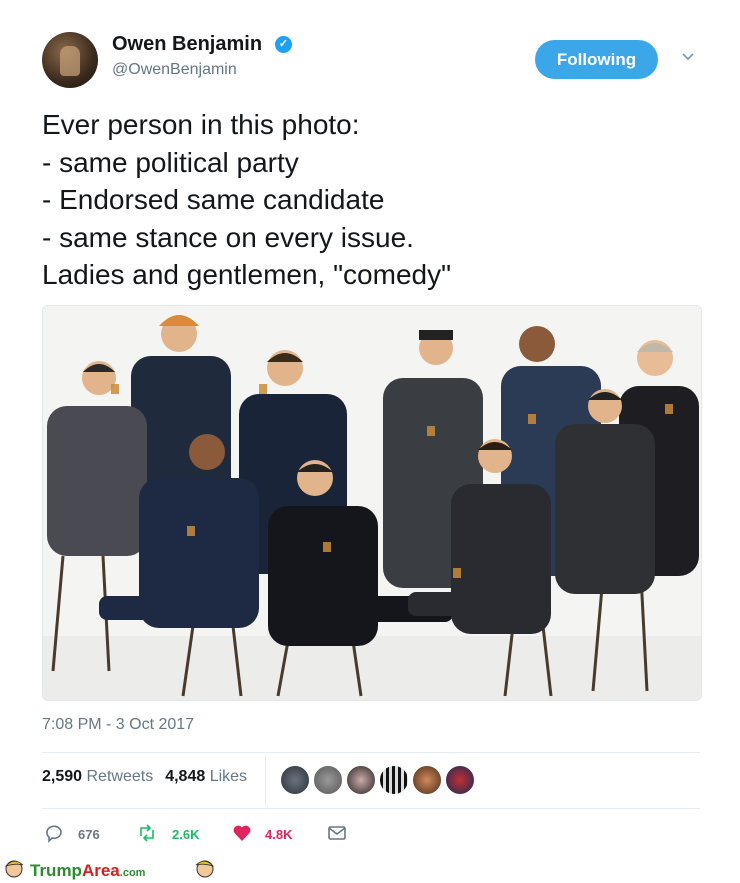  I want to click on like-action-count: 4.8K, so click(279, 834).